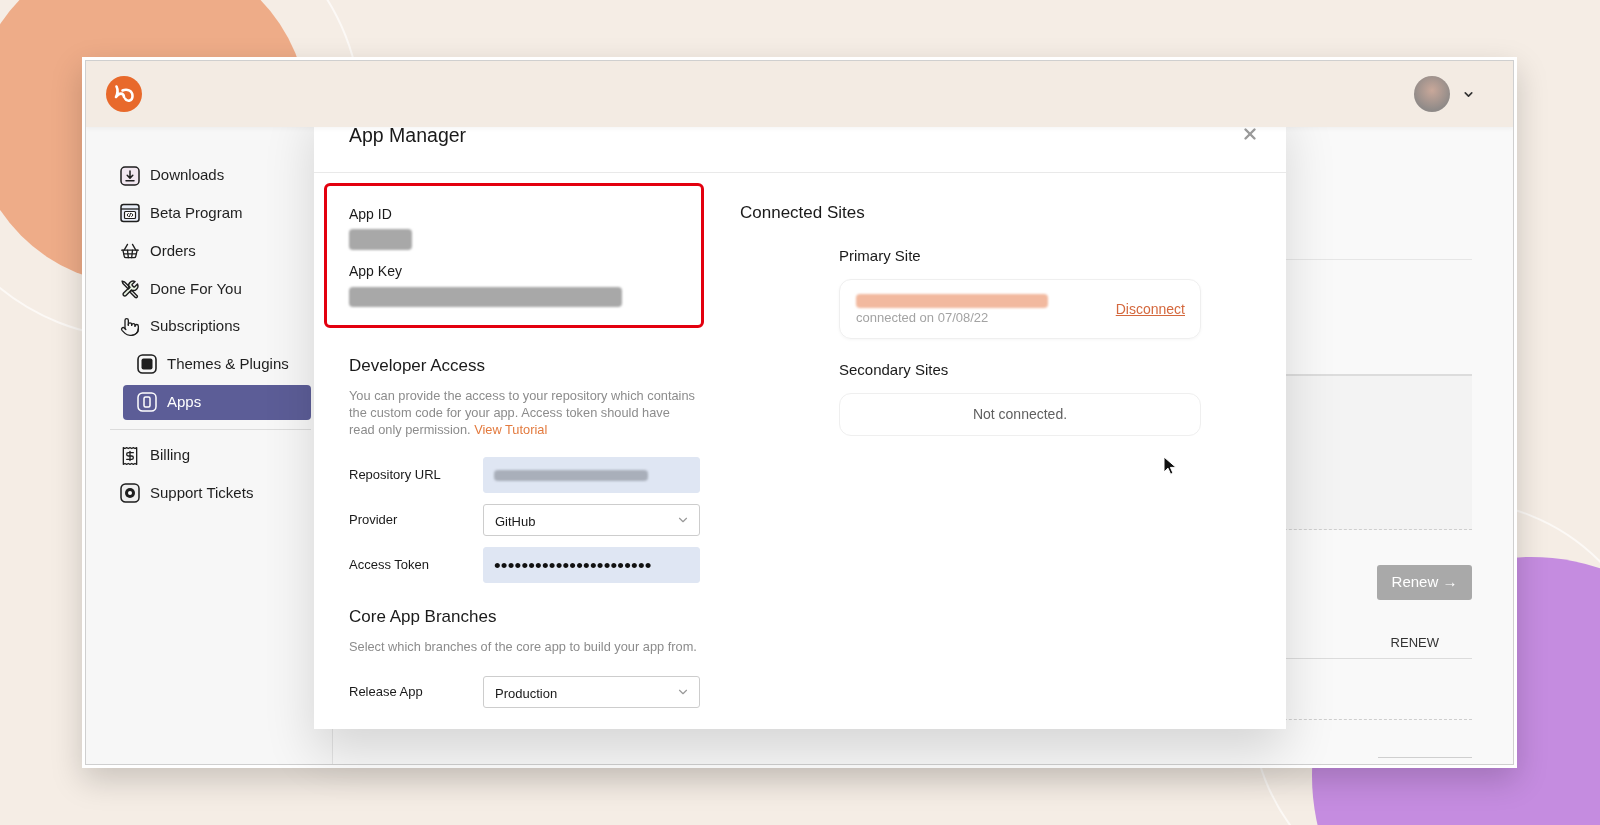 The width and height of the screenshot is (1600, 825). What do you see at coordinates (130, 288) in the screenshot?
I see `tools-icon` at bounding box center [130, 288].